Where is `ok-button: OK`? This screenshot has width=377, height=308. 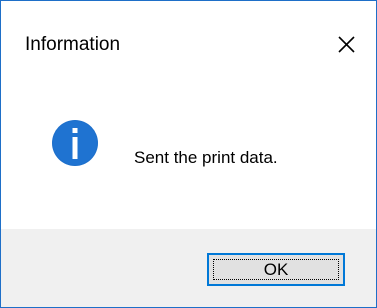
ok-button: OK is located at coordinates (276, 269).